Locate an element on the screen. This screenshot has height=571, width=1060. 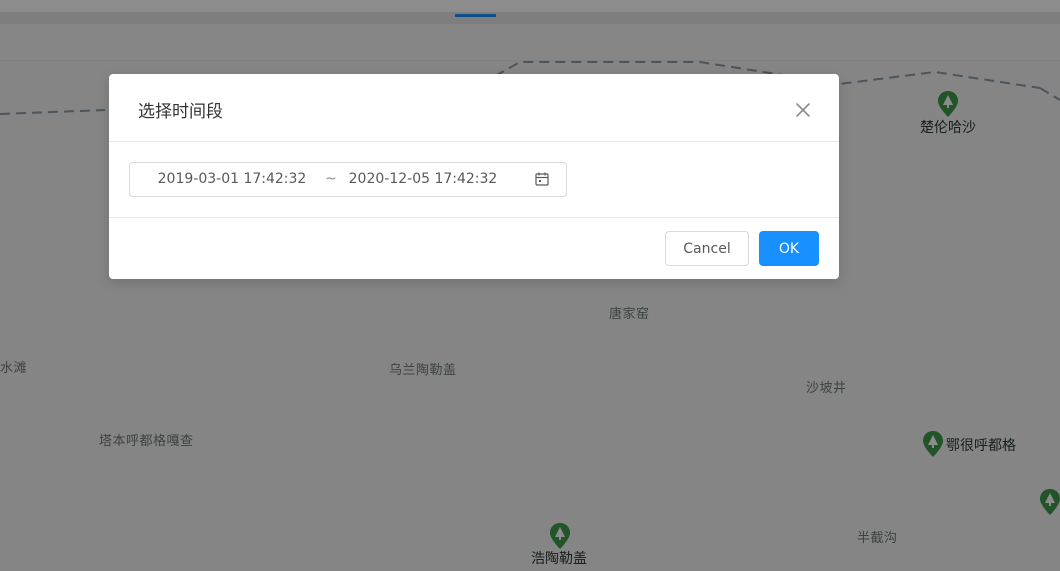
modal-body: ~ is located at coordinates (474, 180).